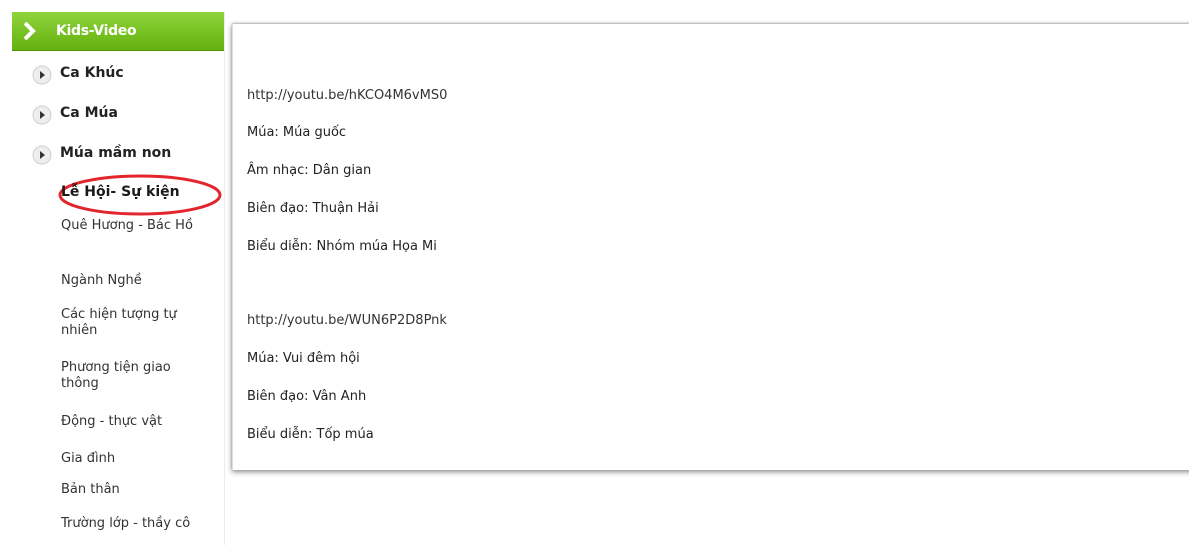  I want to click on sub-item-le-hoi-su-kien: Lễ Hội- Sự kiện, so click(136, 192).